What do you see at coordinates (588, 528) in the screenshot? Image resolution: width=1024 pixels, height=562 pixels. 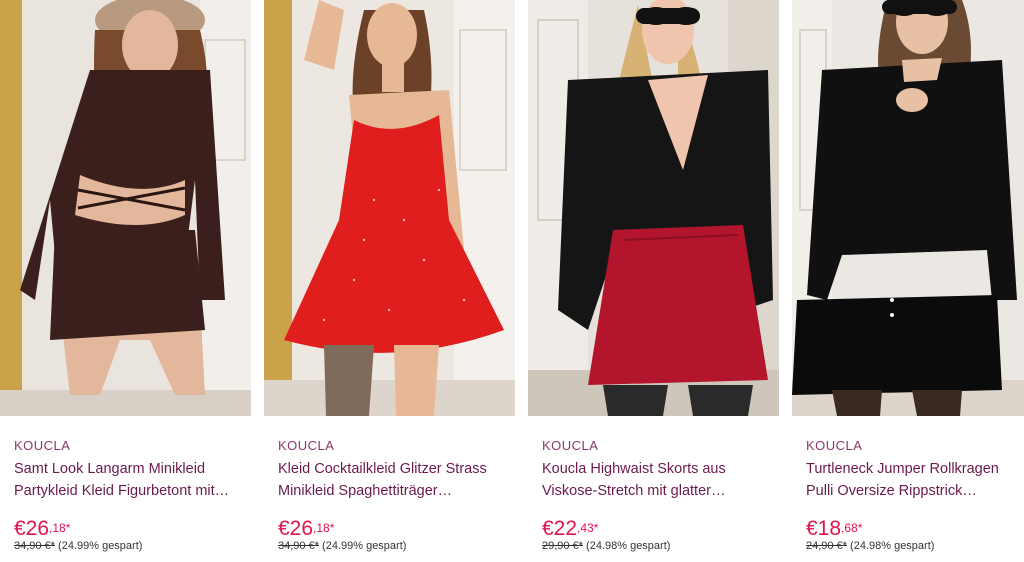 I see `price-cents: ,43*` at bounding box center [588, 528].